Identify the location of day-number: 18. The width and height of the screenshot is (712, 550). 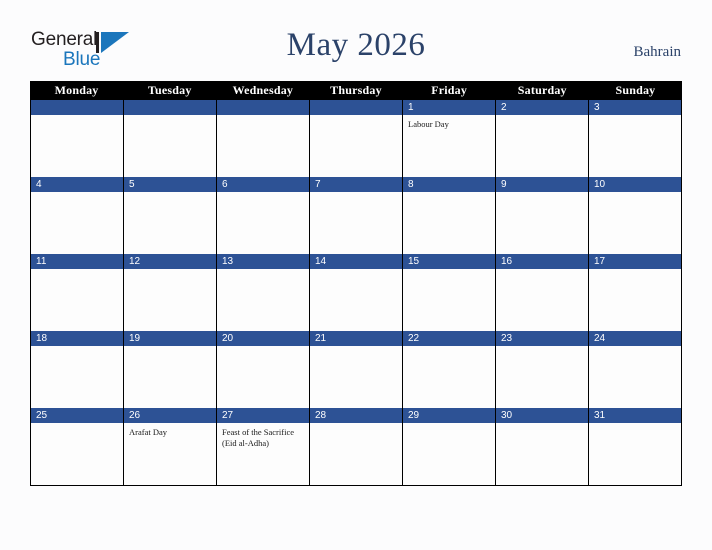
(77, 338).